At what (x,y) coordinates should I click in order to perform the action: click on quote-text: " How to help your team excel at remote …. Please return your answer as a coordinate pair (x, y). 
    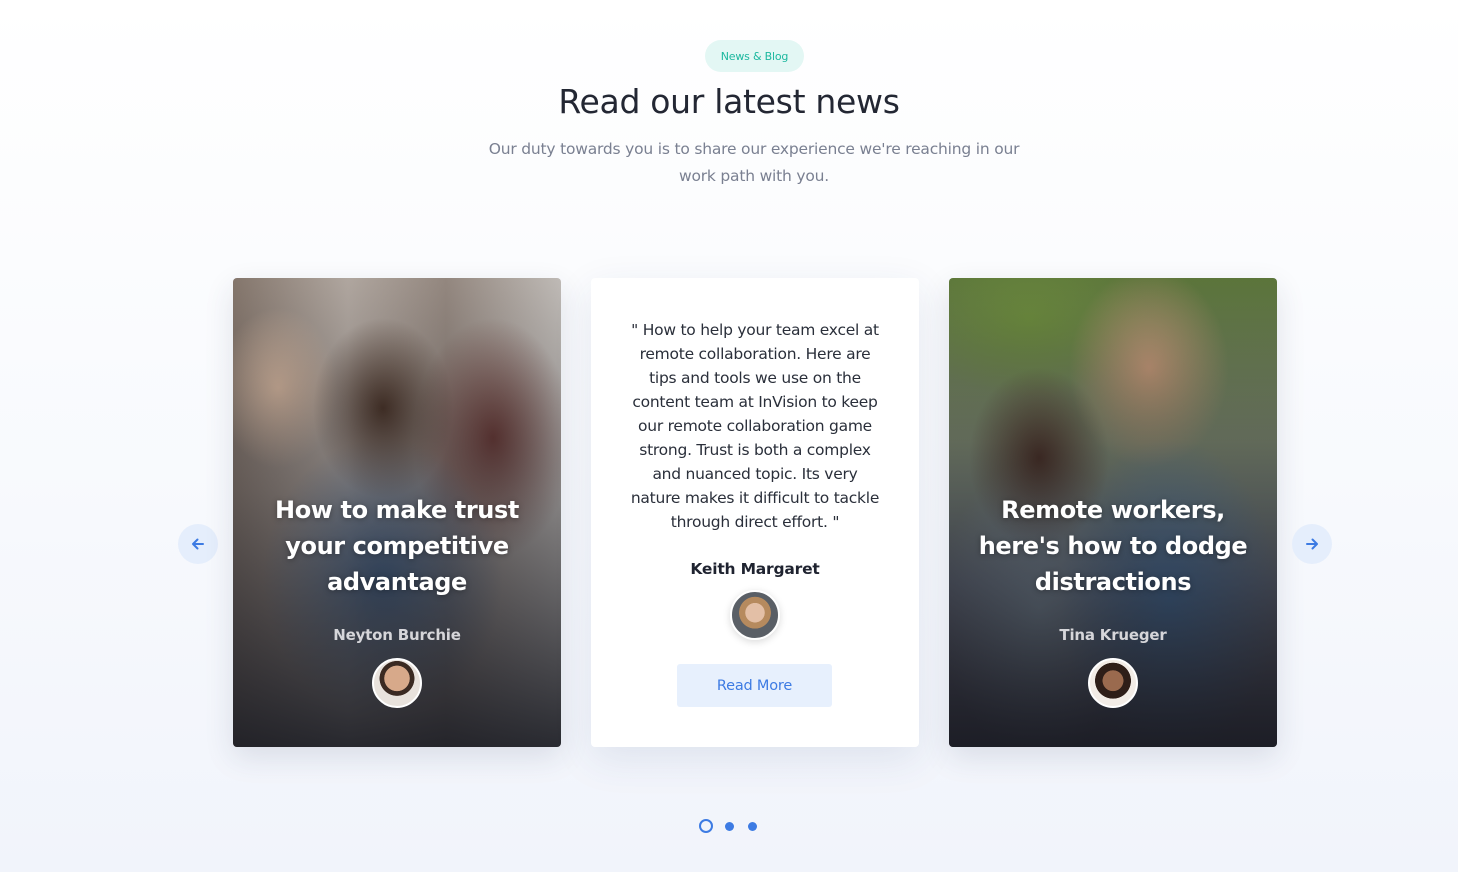
    Looking at the image, I should click on (755, 426).